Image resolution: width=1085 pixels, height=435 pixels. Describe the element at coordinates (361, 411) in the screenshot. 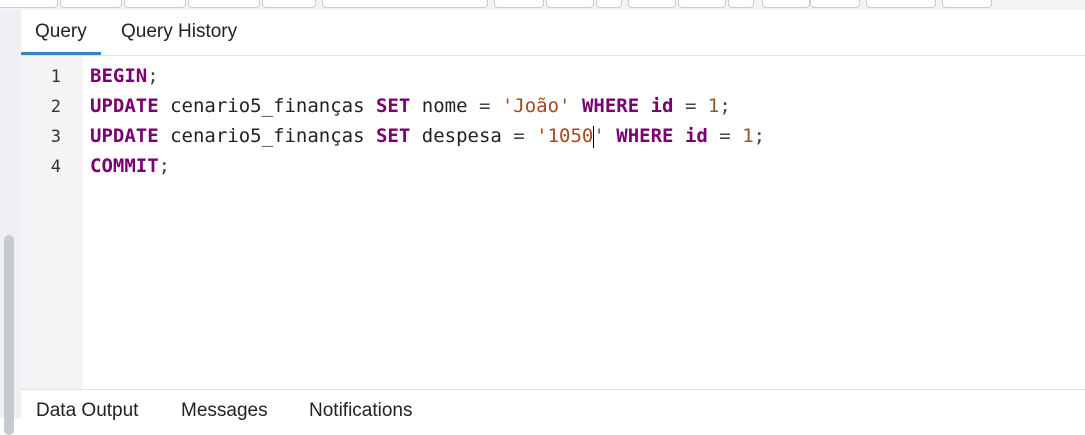

I see `tab-notifications: Notifications` at that location.